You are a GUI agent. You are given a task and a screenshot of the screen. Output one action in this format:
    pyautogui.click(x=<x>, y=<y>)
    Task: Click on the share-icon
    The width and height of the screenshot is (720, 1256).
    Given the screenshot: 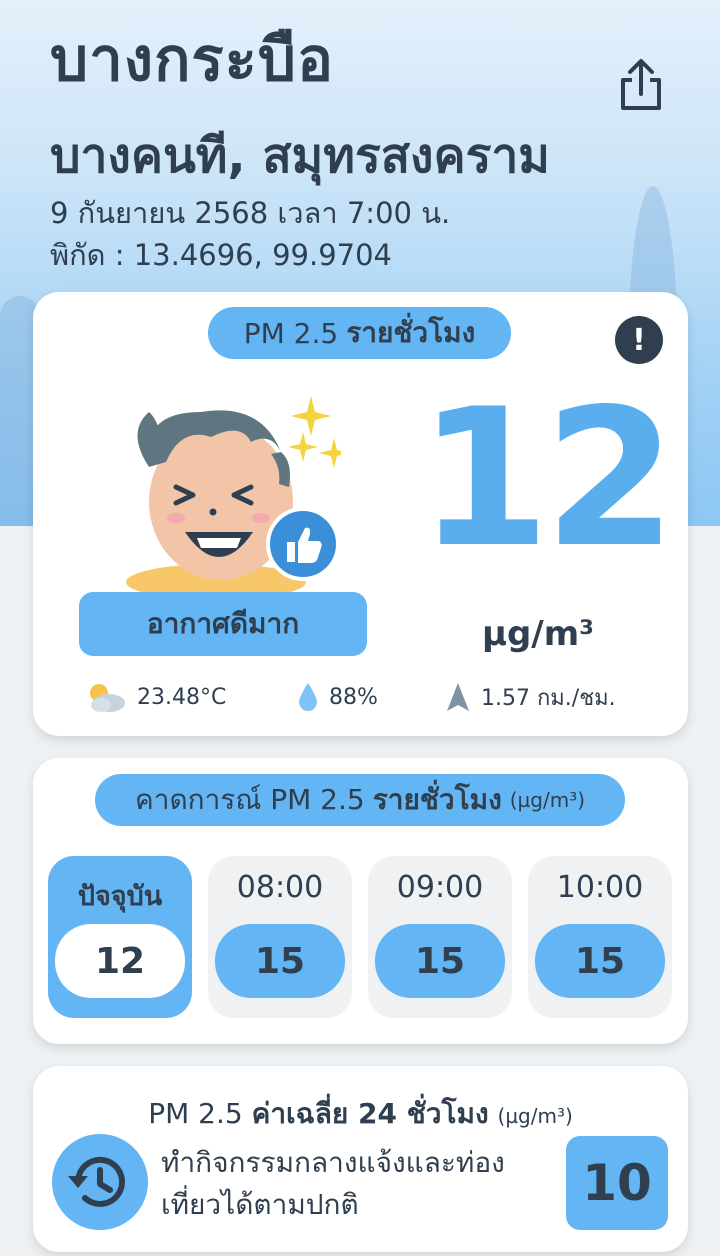 What is the action you would take?
    pyautogui.click(x=641, y=84)
    